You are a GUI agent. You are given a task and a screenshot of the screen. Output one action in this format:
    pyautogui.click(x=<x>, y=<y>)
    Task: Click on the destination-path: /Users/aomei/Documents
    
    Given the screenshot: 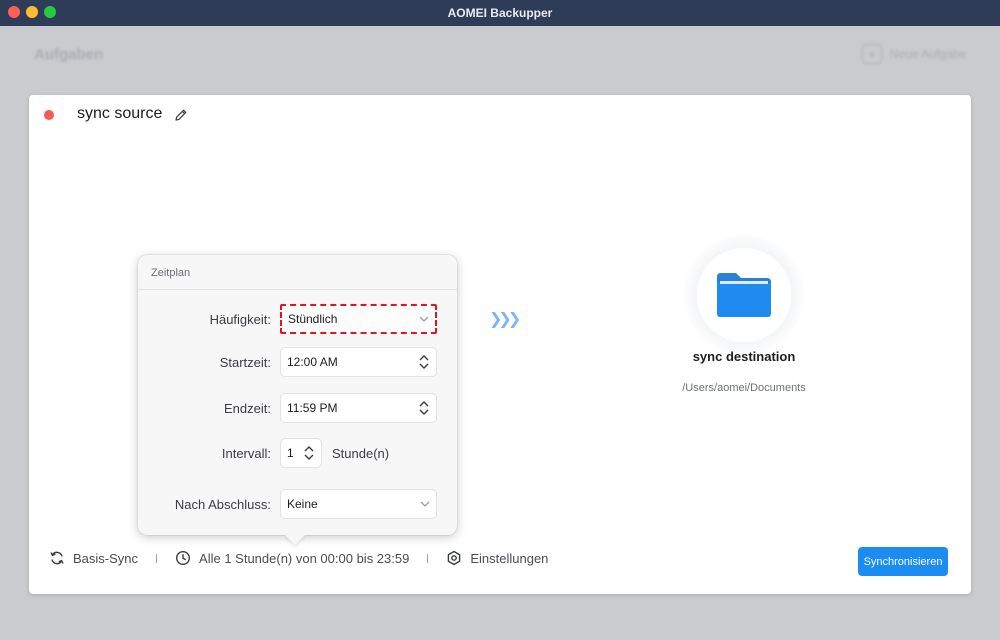 What is the action you would take?
    pyautogui.click(x=744, y=388)
    